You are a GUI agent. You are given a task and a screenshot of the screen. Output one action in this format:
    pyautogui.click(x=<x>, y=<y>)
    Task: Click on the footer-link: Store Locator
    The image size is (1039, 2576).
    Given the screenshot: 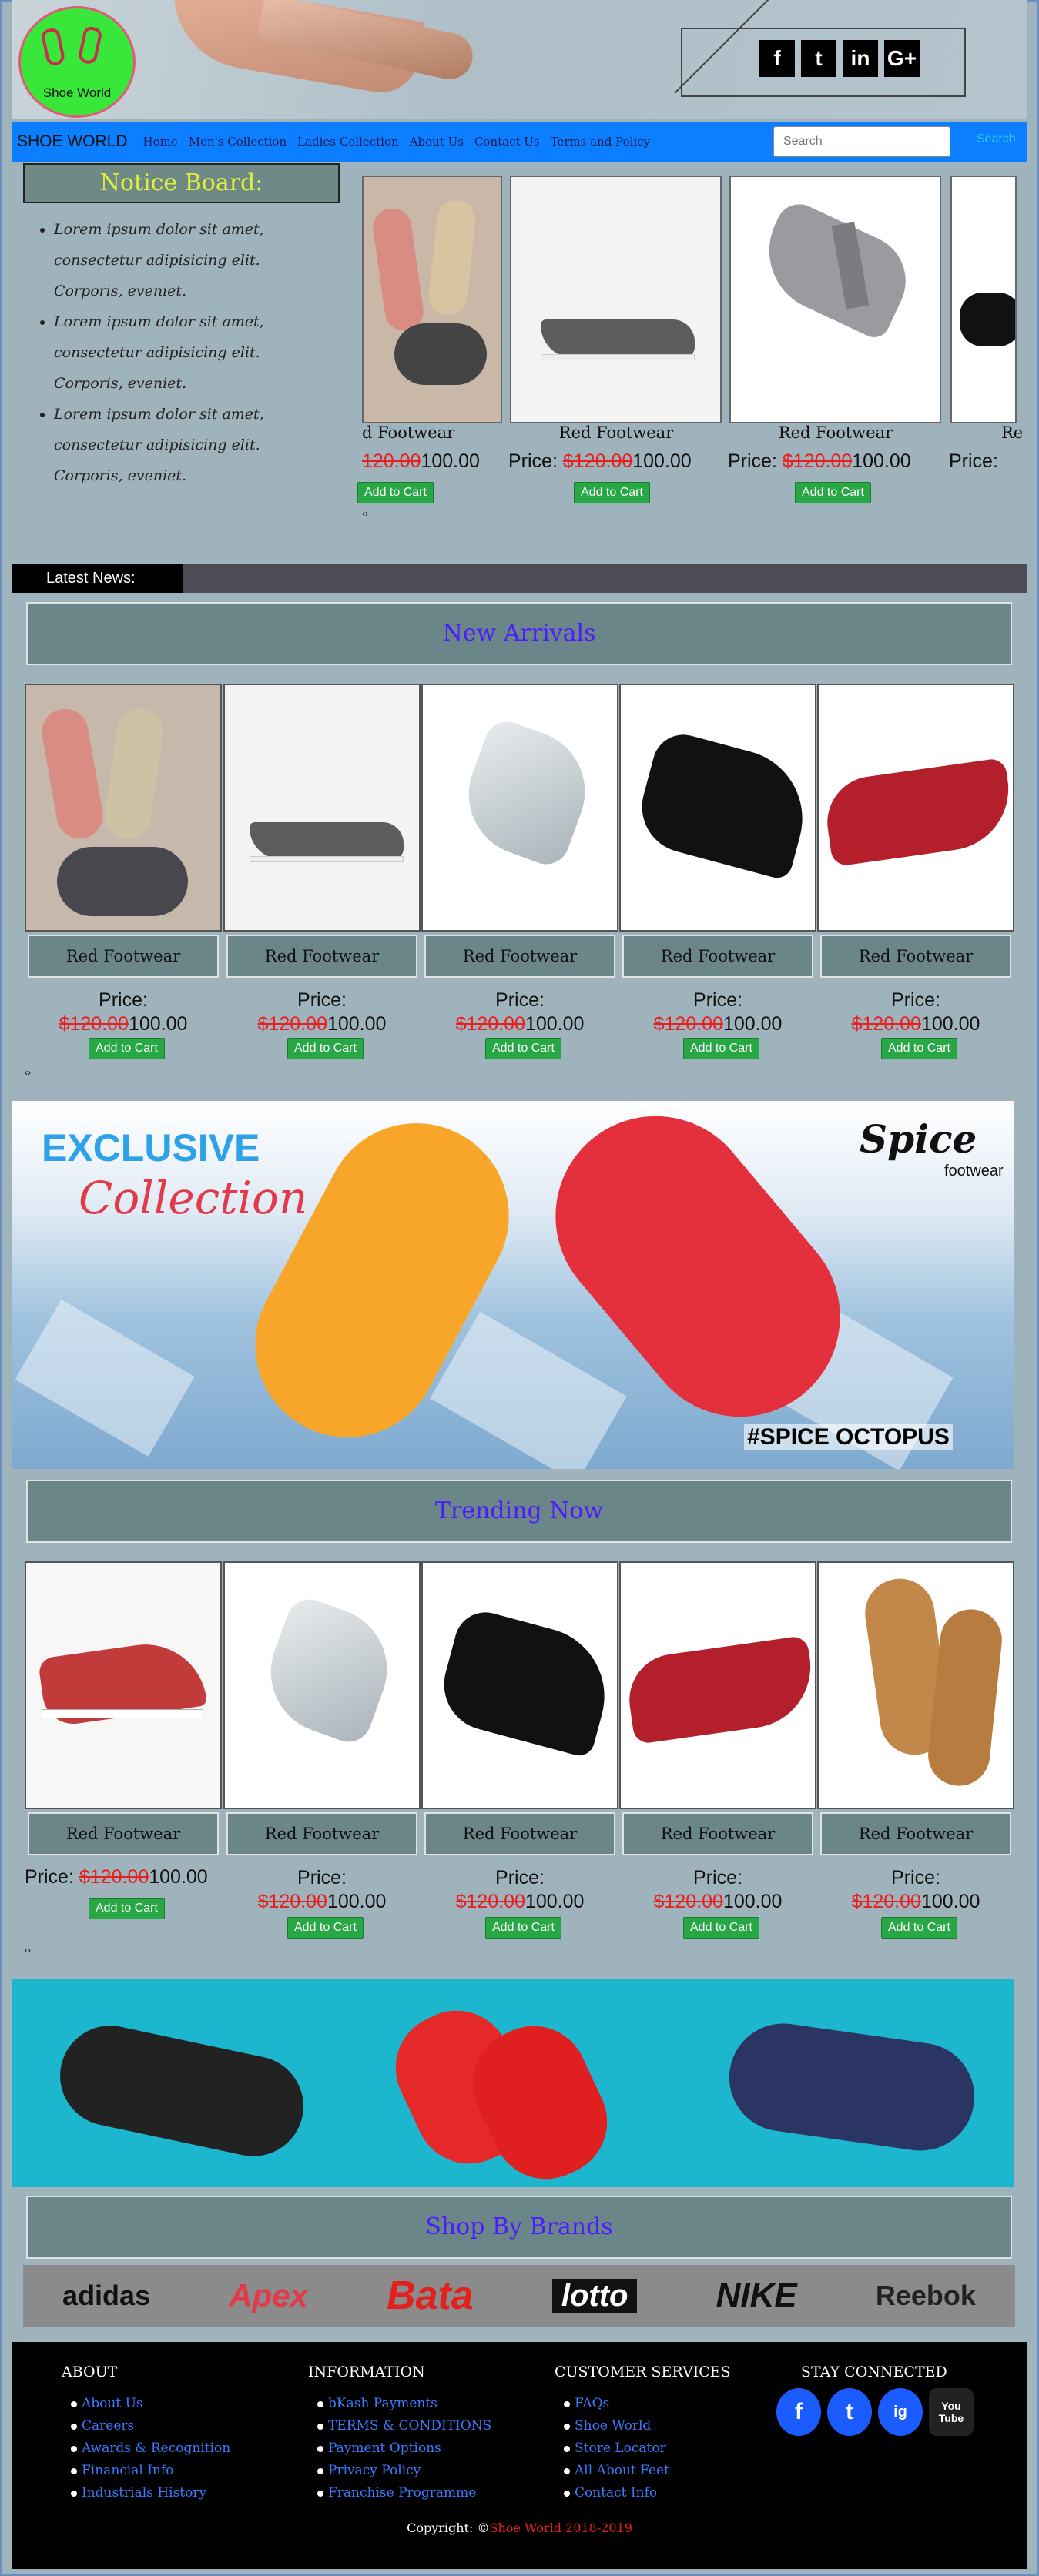 What is the action you would take?
    pyautogui.click(x=647, y=2448)
    